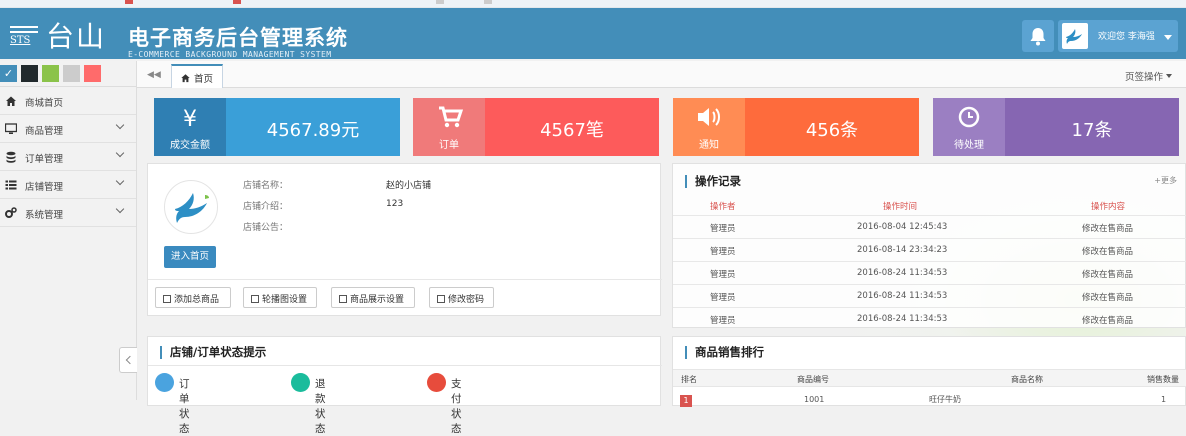 This screenshot has width=1186, height=436. Describe the element at coordinates (713, 181) in the screenshot. I see `panel-title: 操作记录` at that location.